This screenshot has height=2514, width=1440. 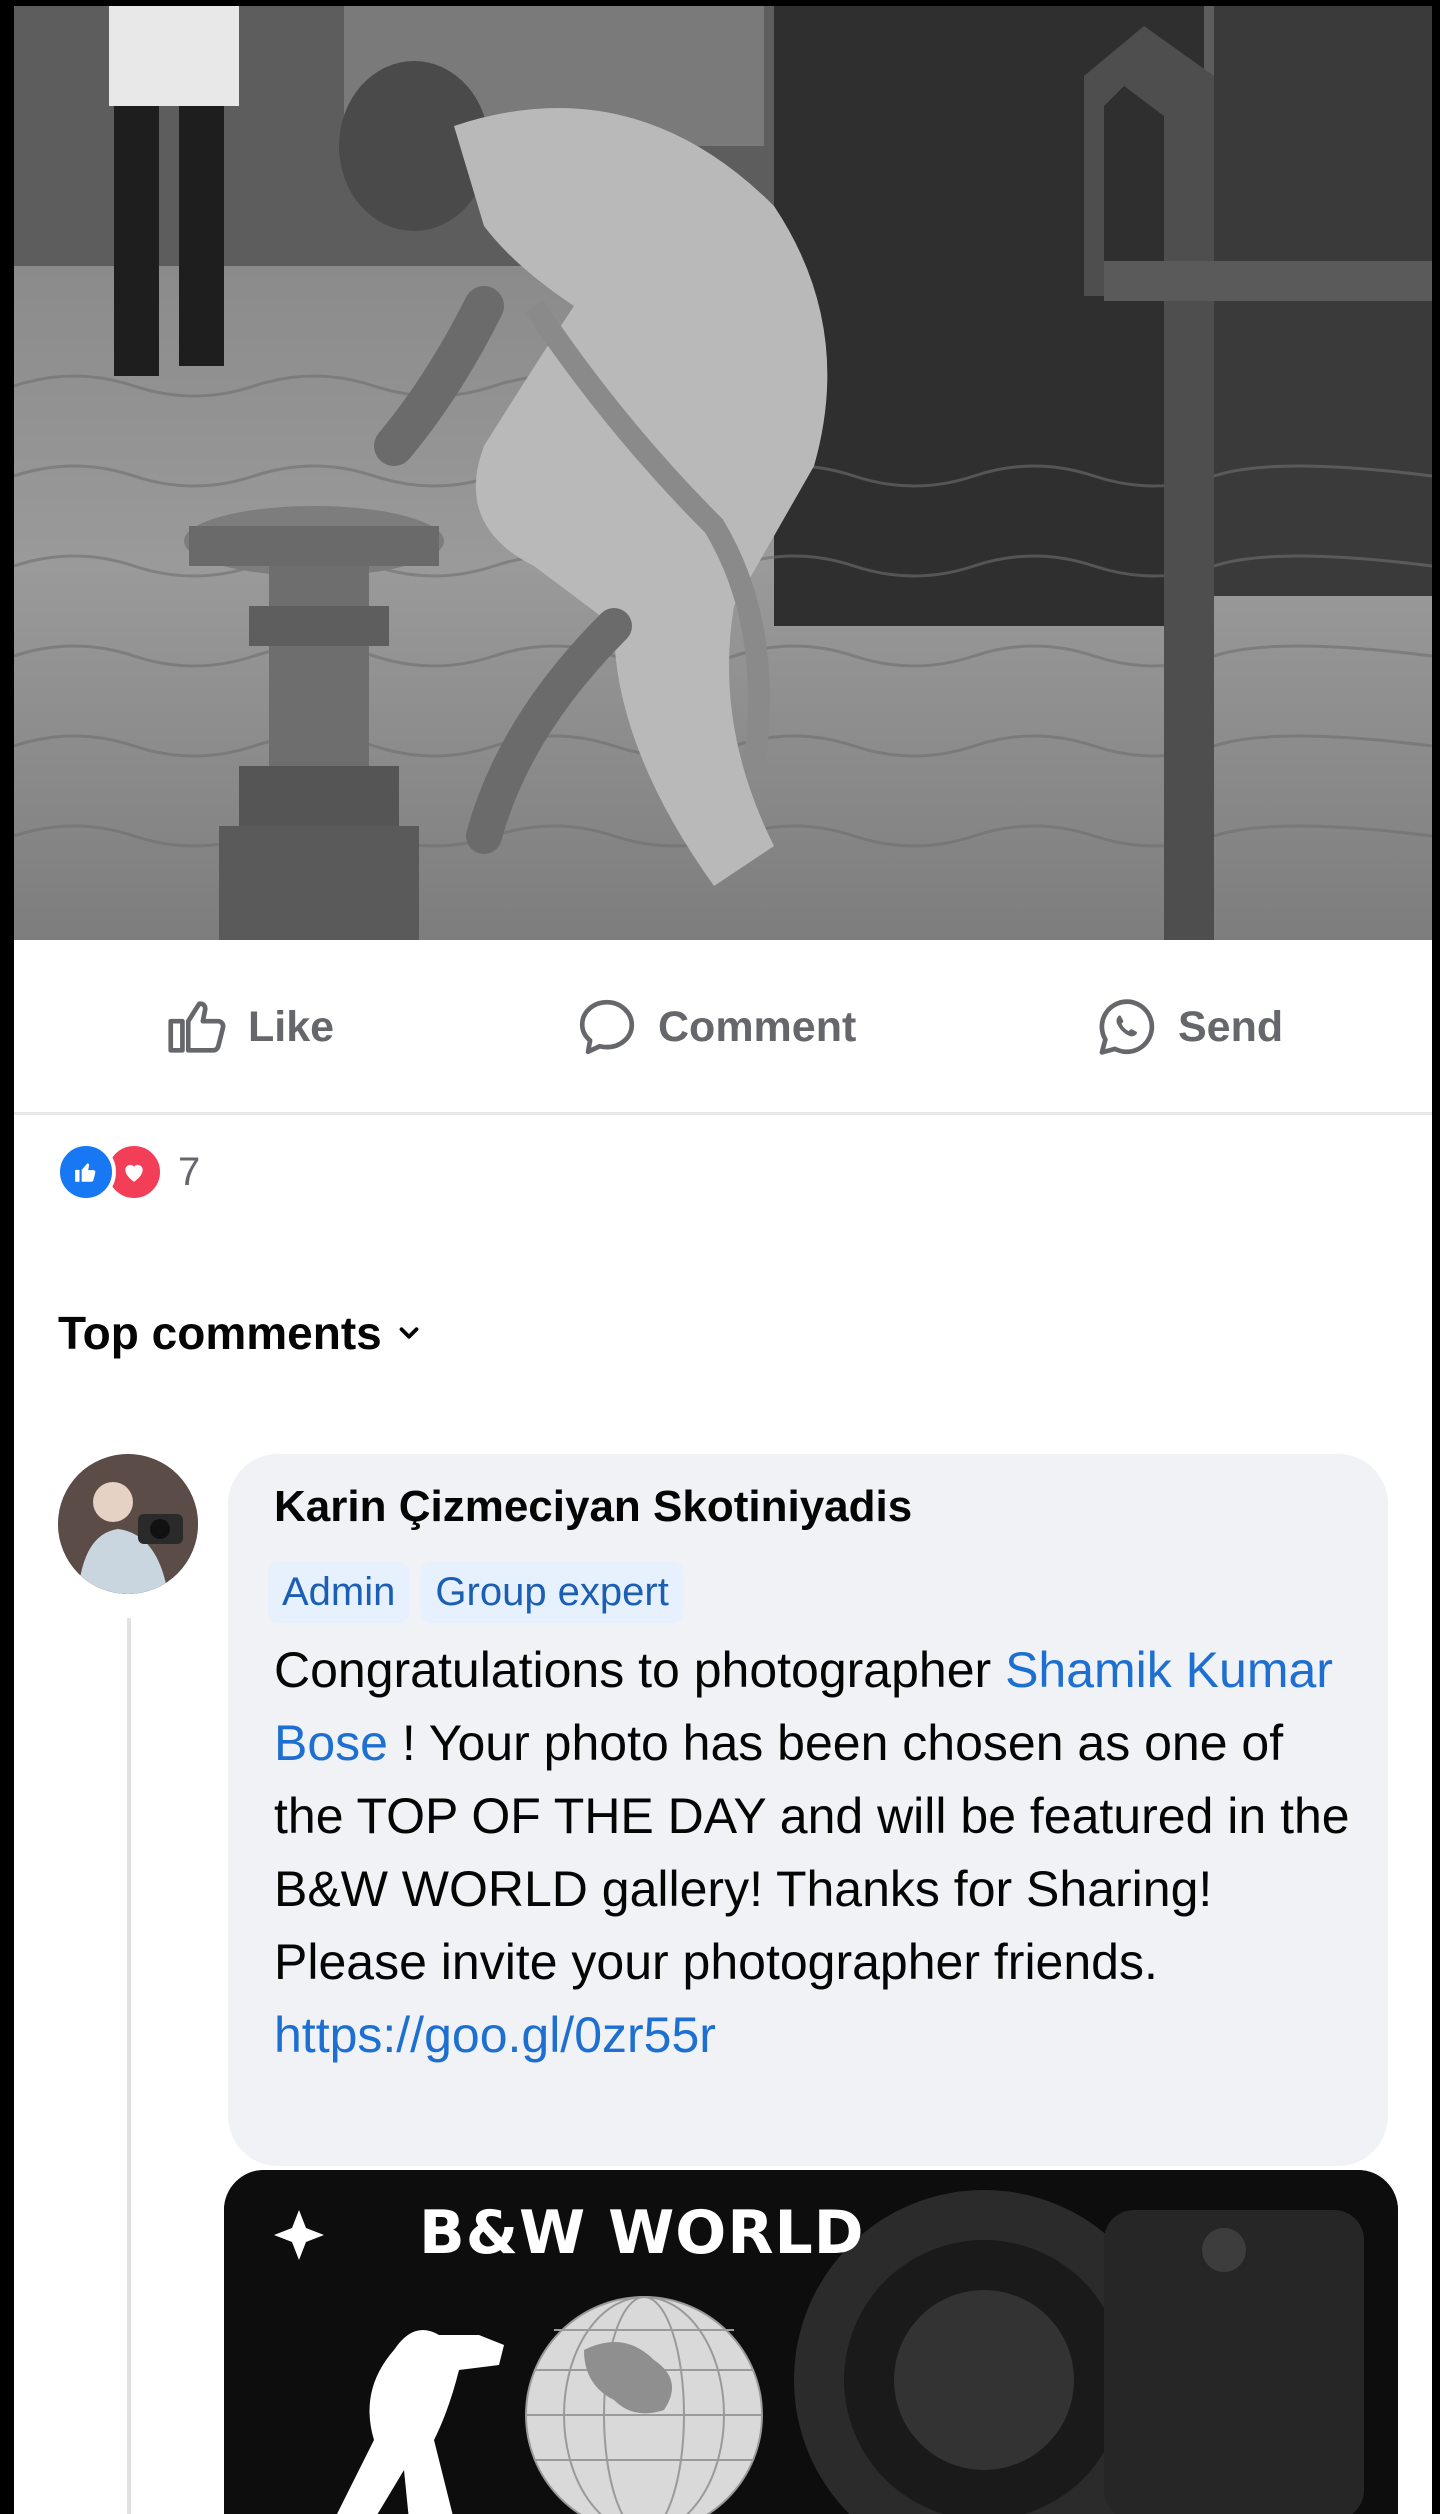 I want to click on comment-sort-label: Top comments, so click(x=220, y=1333).